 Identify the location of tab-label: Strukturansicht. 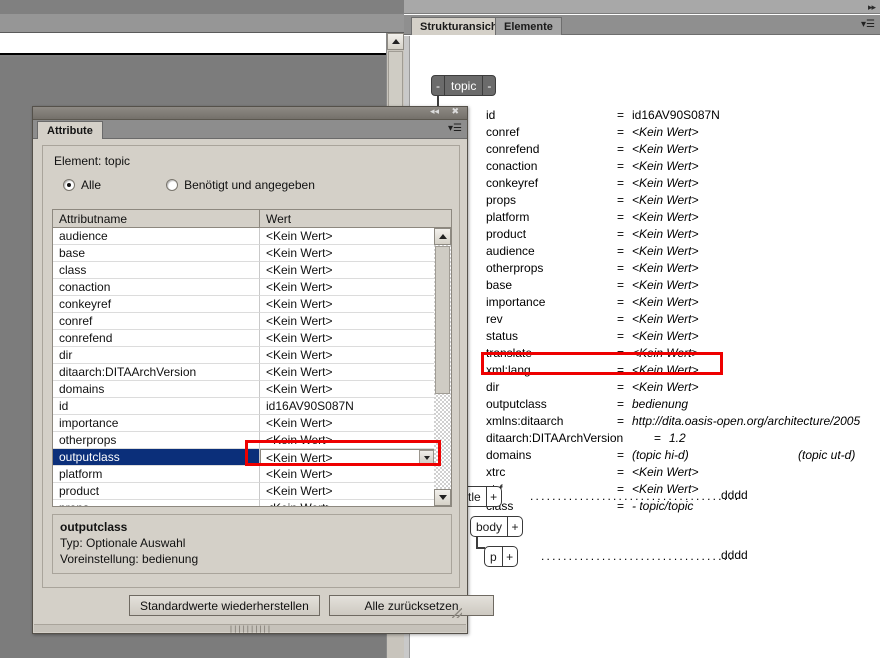
(461, 26).